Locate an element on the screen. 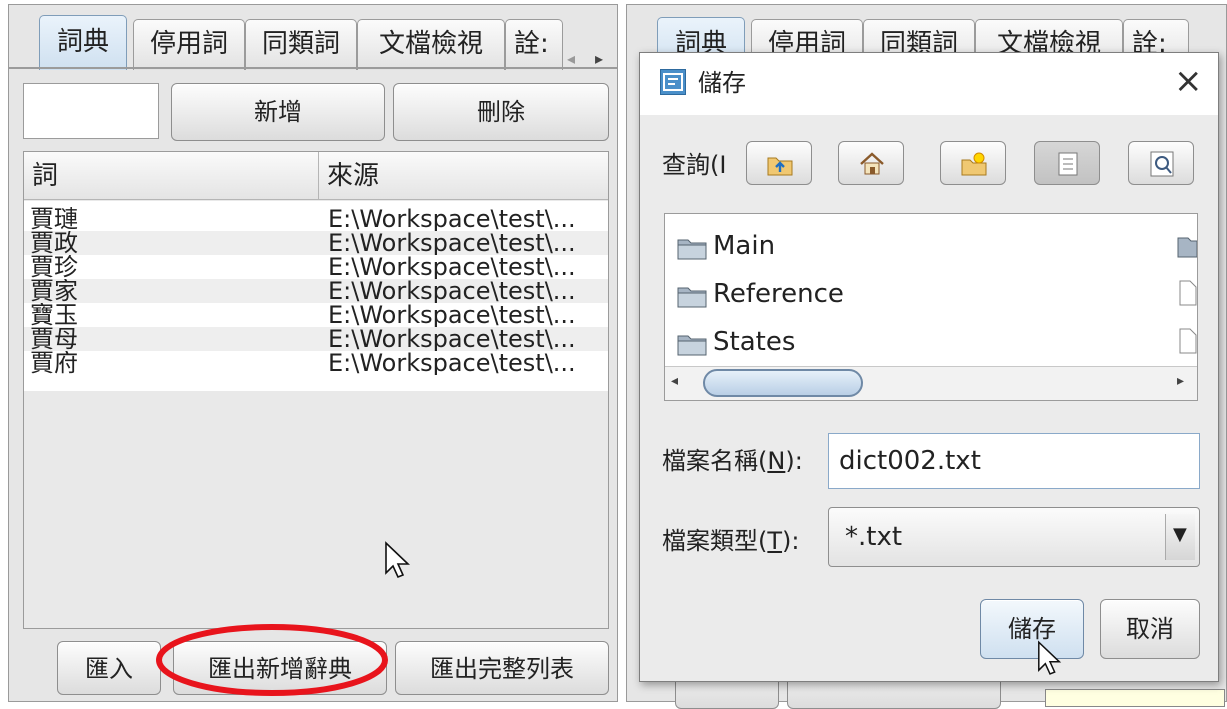  dialog-title: 儲存 is located at coordinates (722, 83).